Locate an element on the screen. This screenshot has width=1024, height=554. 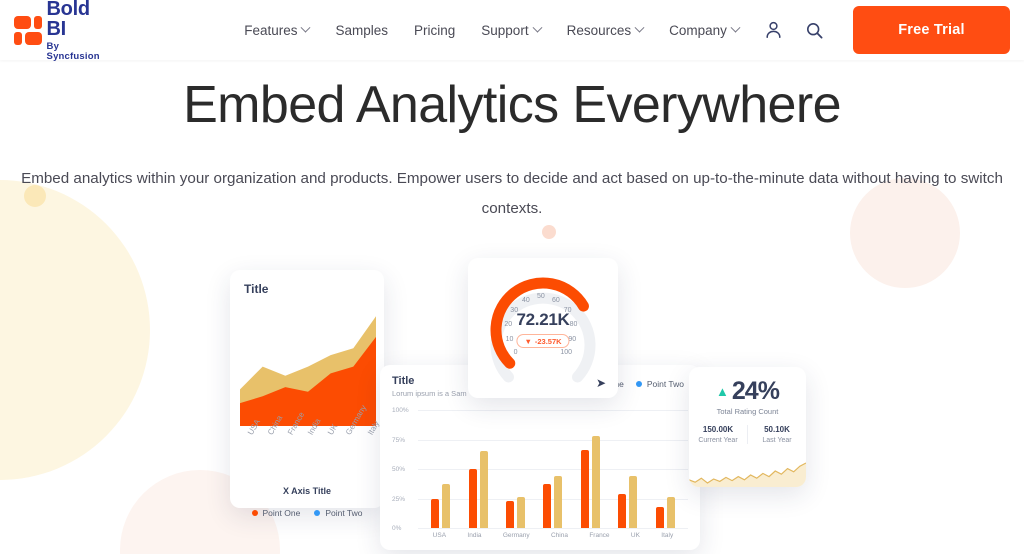
kpi-metrics: 150.00K Current Year 50.10K Last Year is located at coordinates (747, 434).